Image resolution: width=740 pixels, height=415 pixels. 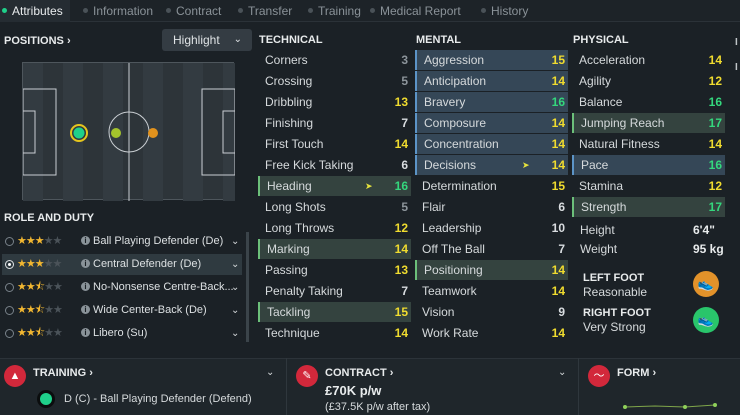 I want to click on tab-contract: Contract, so click(x=199, y=11).